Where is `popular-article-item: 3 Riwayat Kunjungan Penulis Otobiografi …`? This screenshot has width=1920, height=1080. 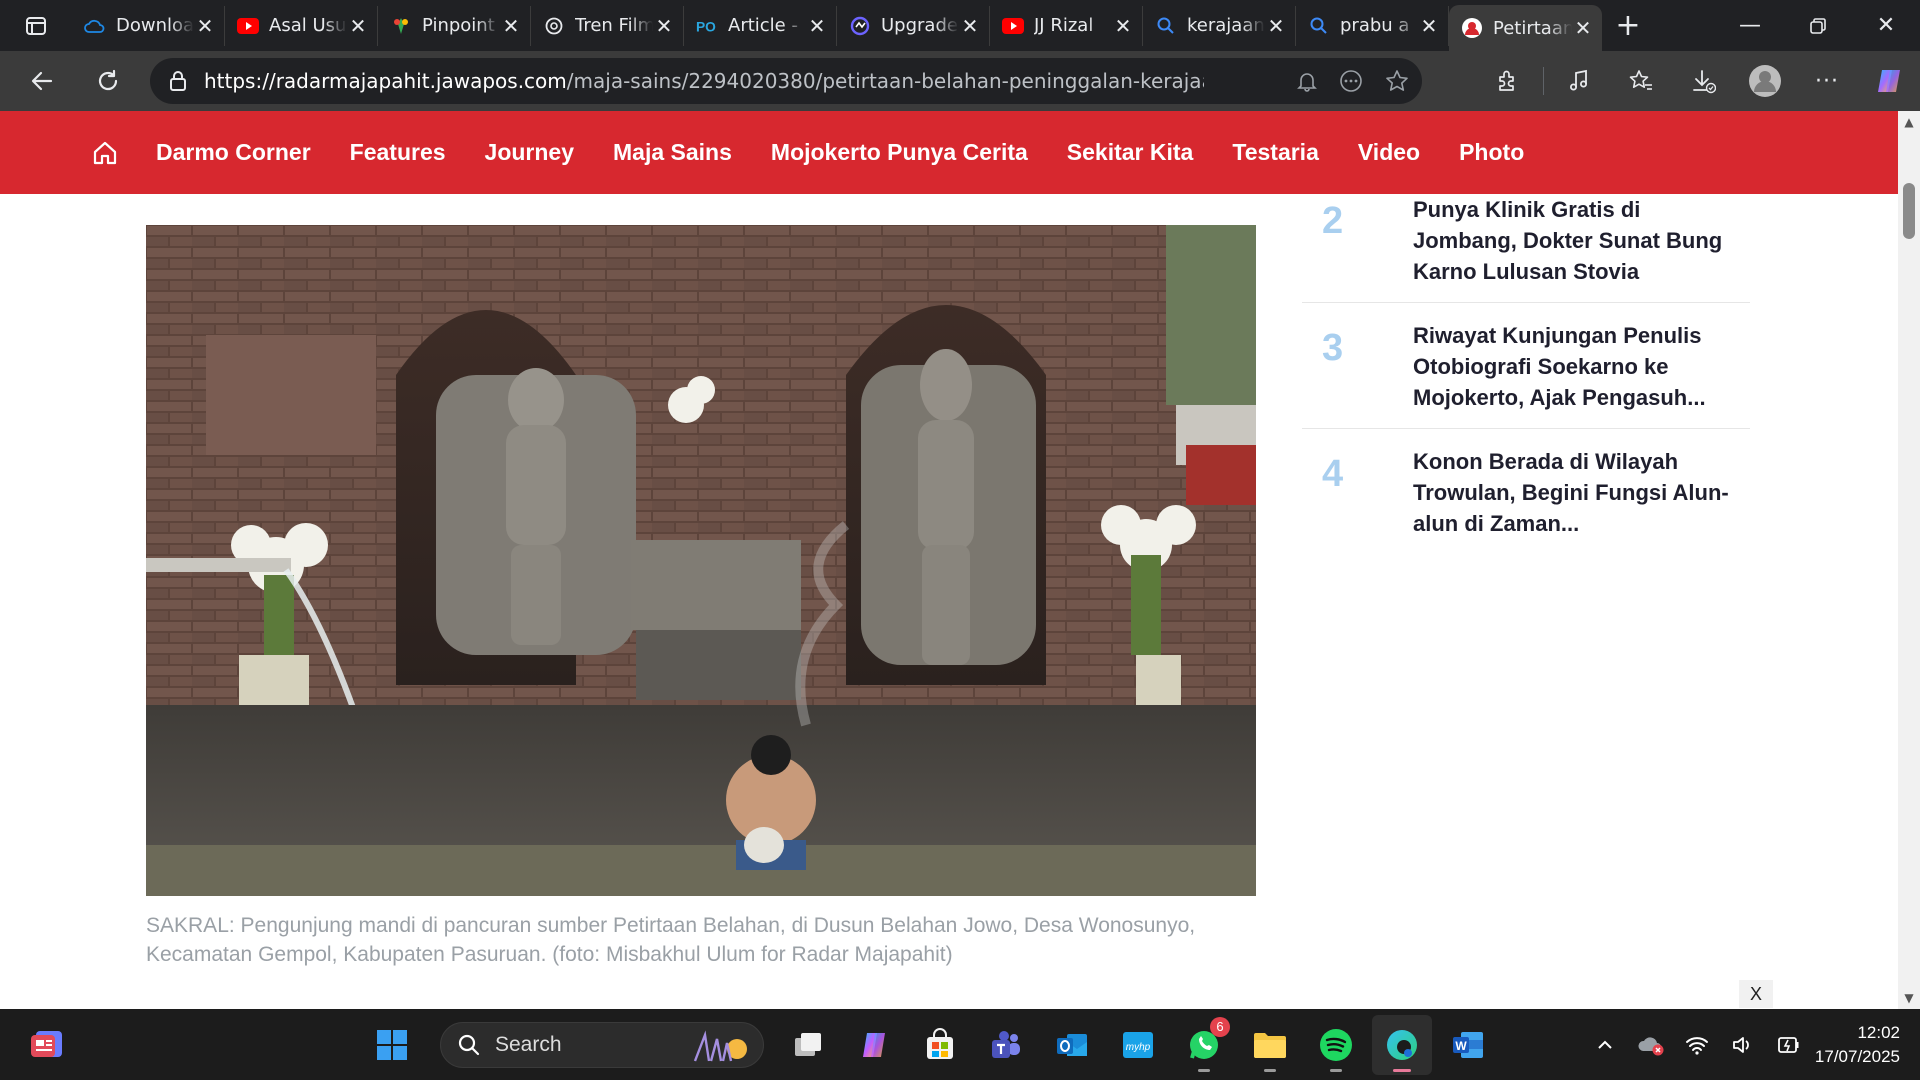 popular-article-item: 3 Riwayat Kunjungan Penulis Otobiografi … is located at coordinates (1526, 366).